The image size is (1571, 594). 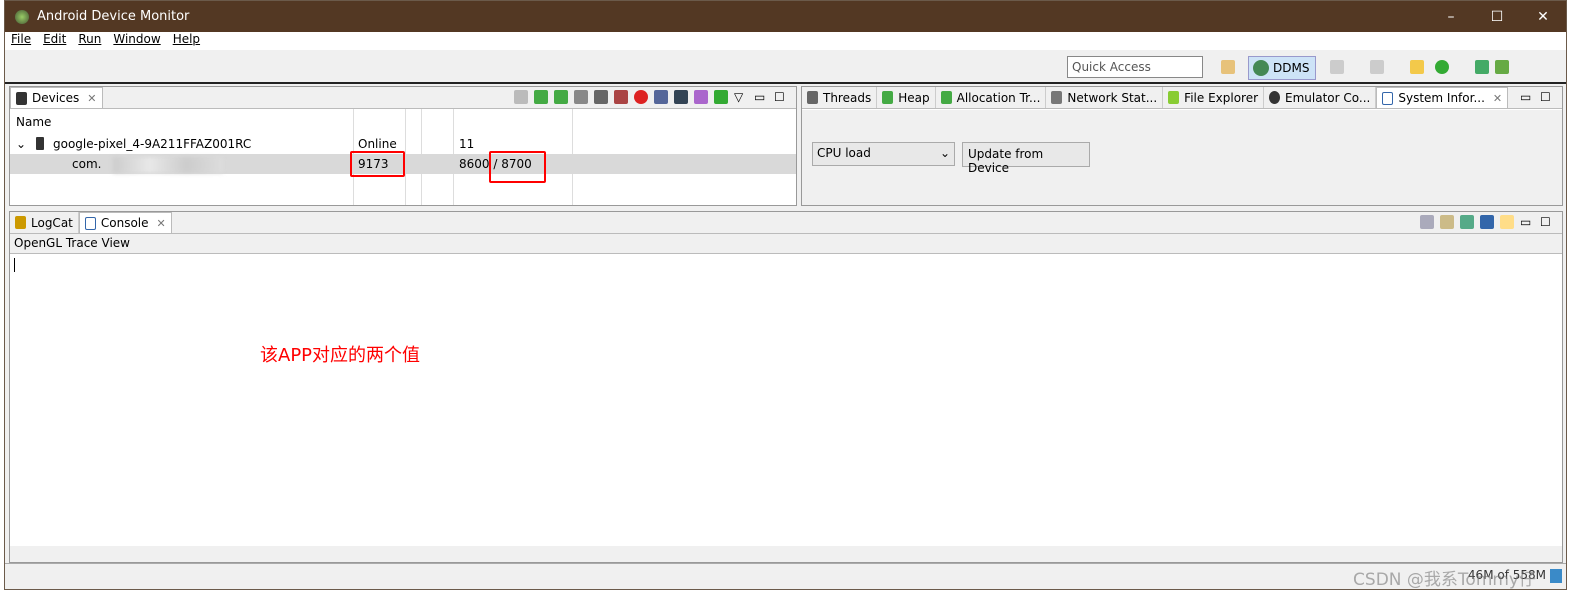 I want to click on close-button: ✕, so click(x=1543, y=16).